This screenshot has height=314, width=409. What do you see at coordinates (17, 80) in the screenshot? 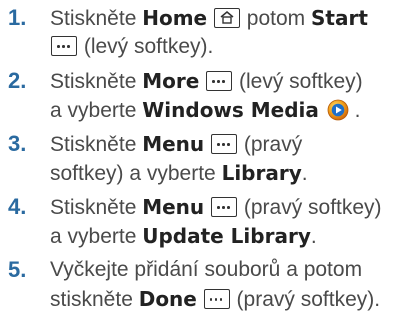
I see `step-number: 2.` at bounding box center [17, 80].